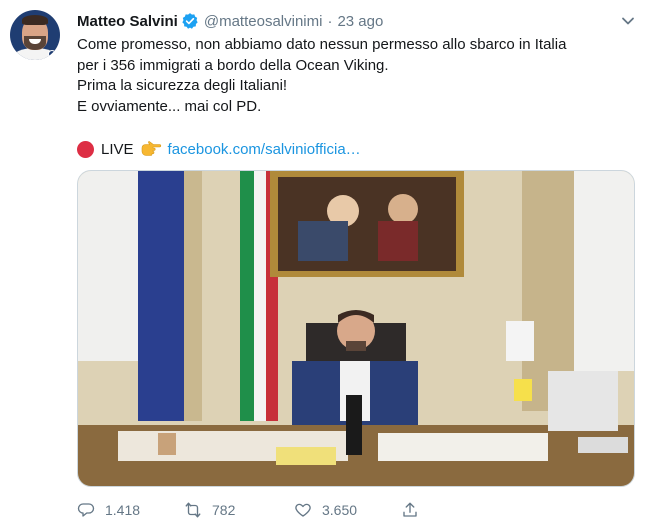  What do you see at coordinates (127, 21) in the screenshot?
I see `author-name: Matteo Salvini` at bounding box center [127, 21].